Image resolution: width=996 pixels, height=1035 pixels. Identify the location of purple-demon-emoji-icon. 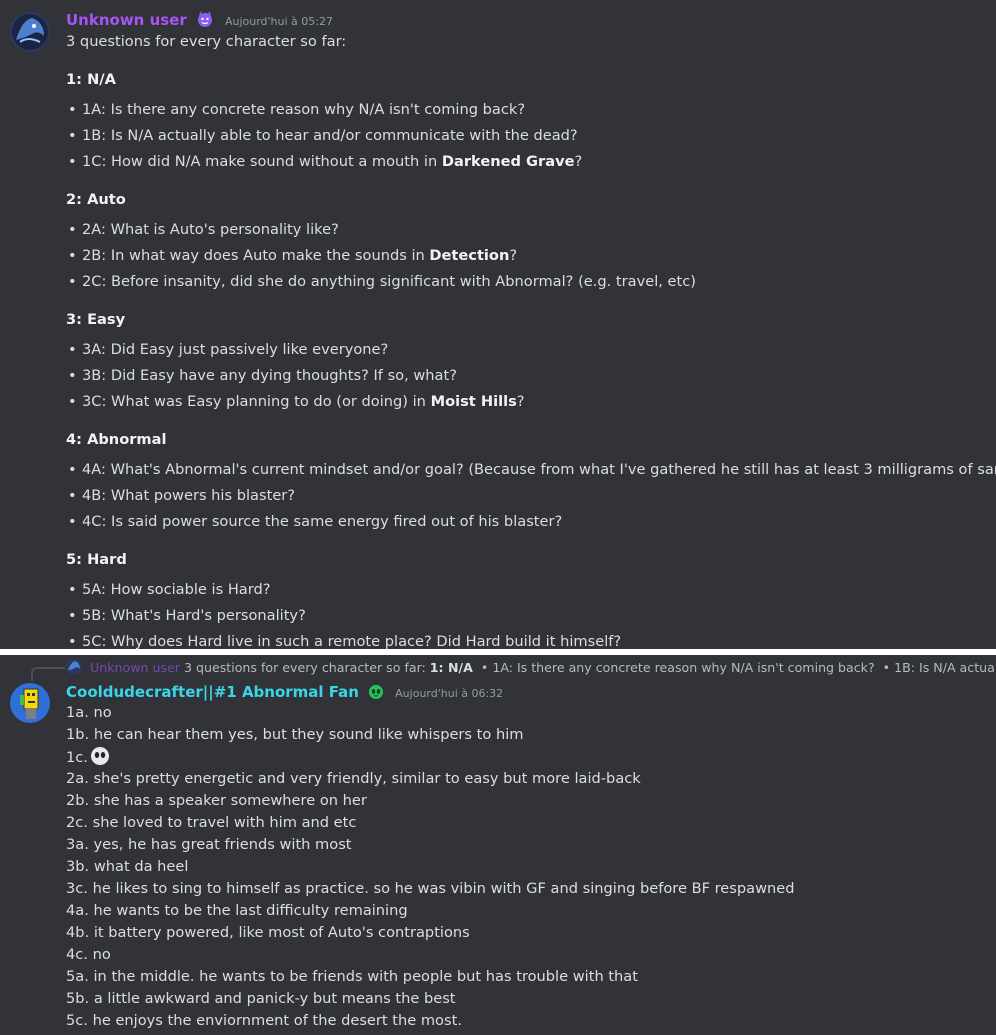
(205, 21).